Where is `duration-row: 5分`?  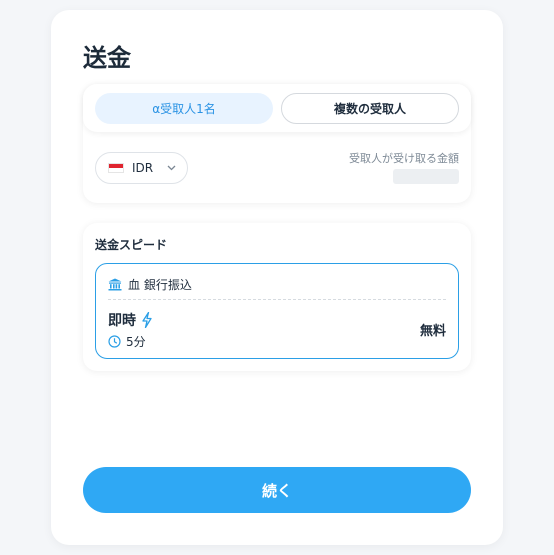
duration-row: 5分 is located at coordinates (127, 341).